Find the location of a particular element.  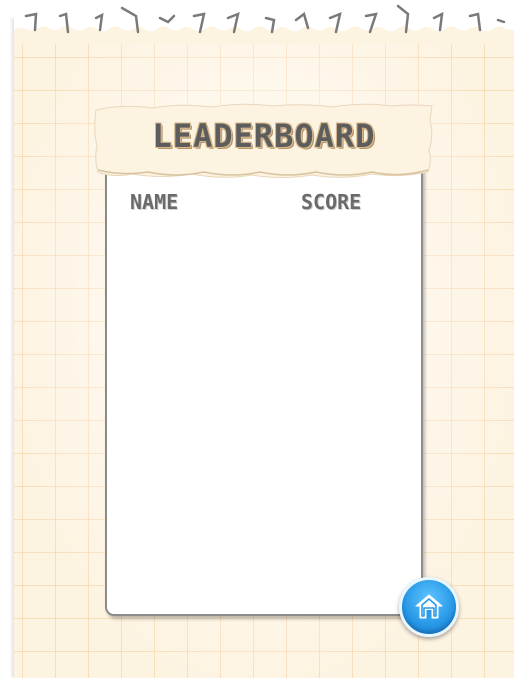

score-column-header: SCORE is located at coordinates (331, 202).